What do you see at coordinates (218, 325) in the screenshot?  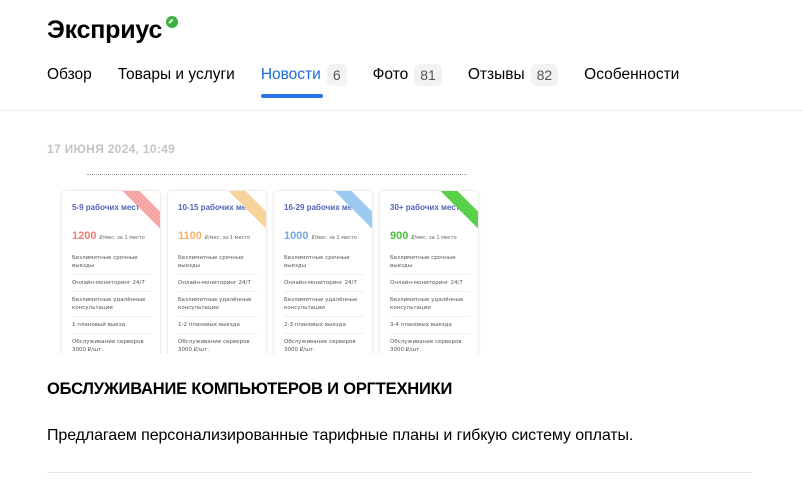 I see `feature-item: 1-2 плановых выезда` at bounding box center [218, 325].